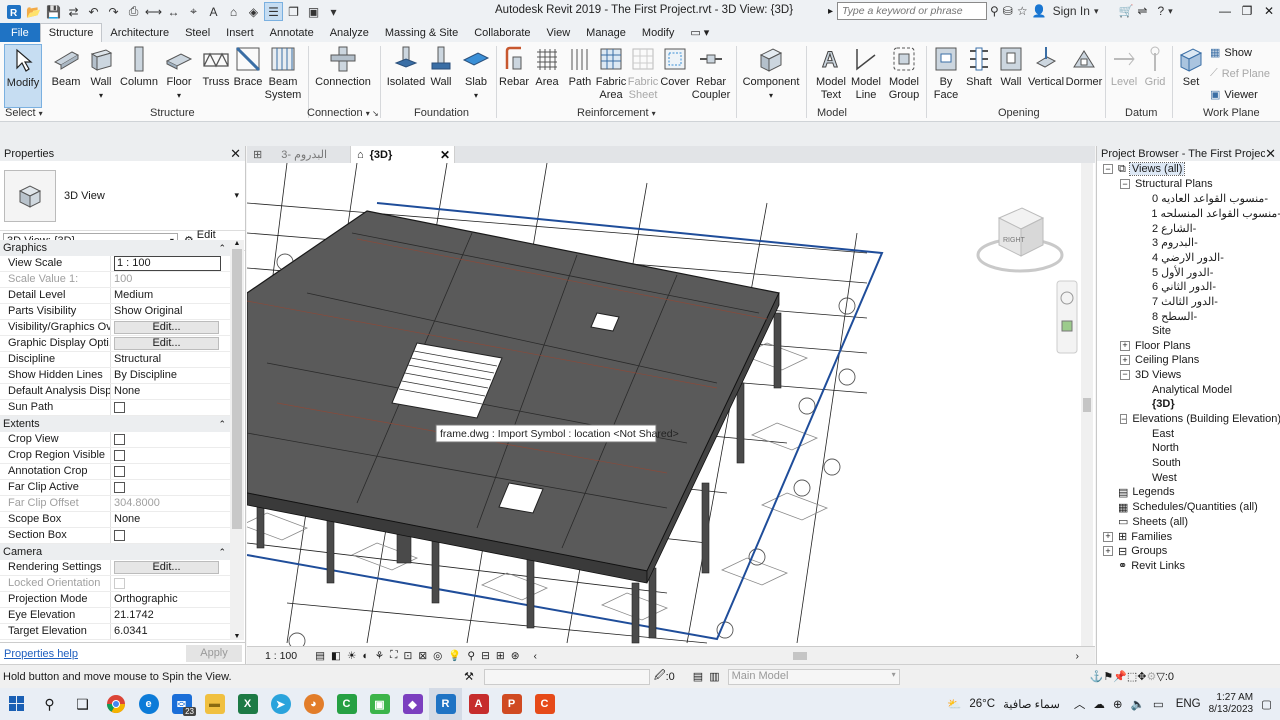  What do you see at coordinates (1188, 257) in the screenshot?
I see `tree-node-label: الدور الارضي 4-` at bounding box center [1188, 257].